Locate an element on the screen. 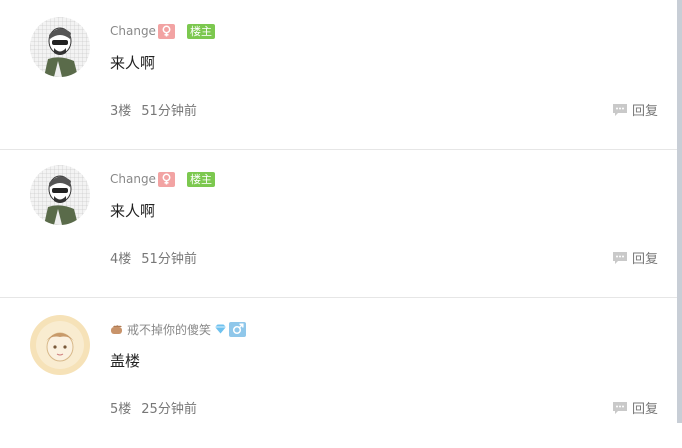  floor-number: 4楼 is located at coordinates (121, 259).